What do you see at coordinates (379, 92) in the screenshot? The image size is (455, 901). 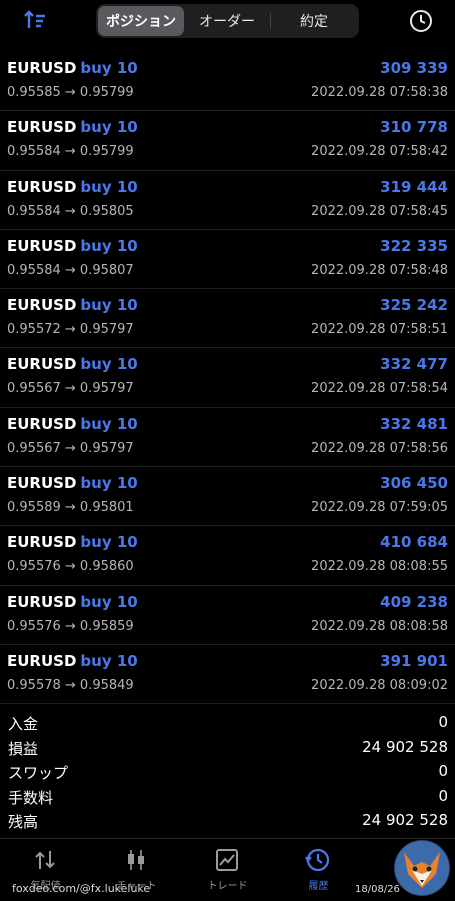 I see `deal-time: 2022.09.28 07:58:38` at bounding box center [379, 92].